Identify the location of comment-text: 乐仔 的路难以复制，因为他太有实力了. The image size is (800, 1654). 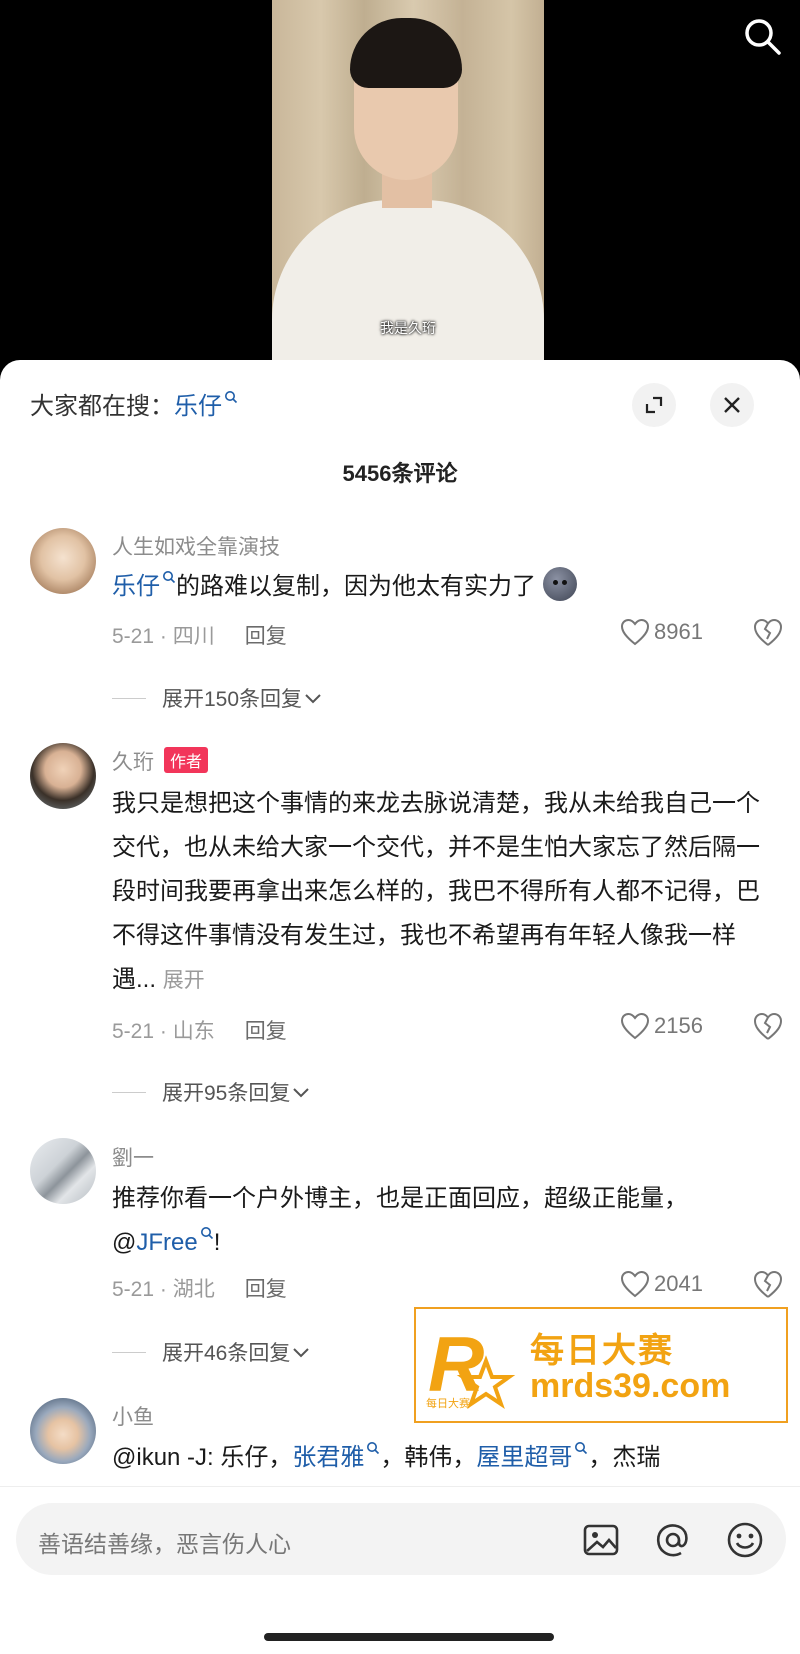
(442, 587).